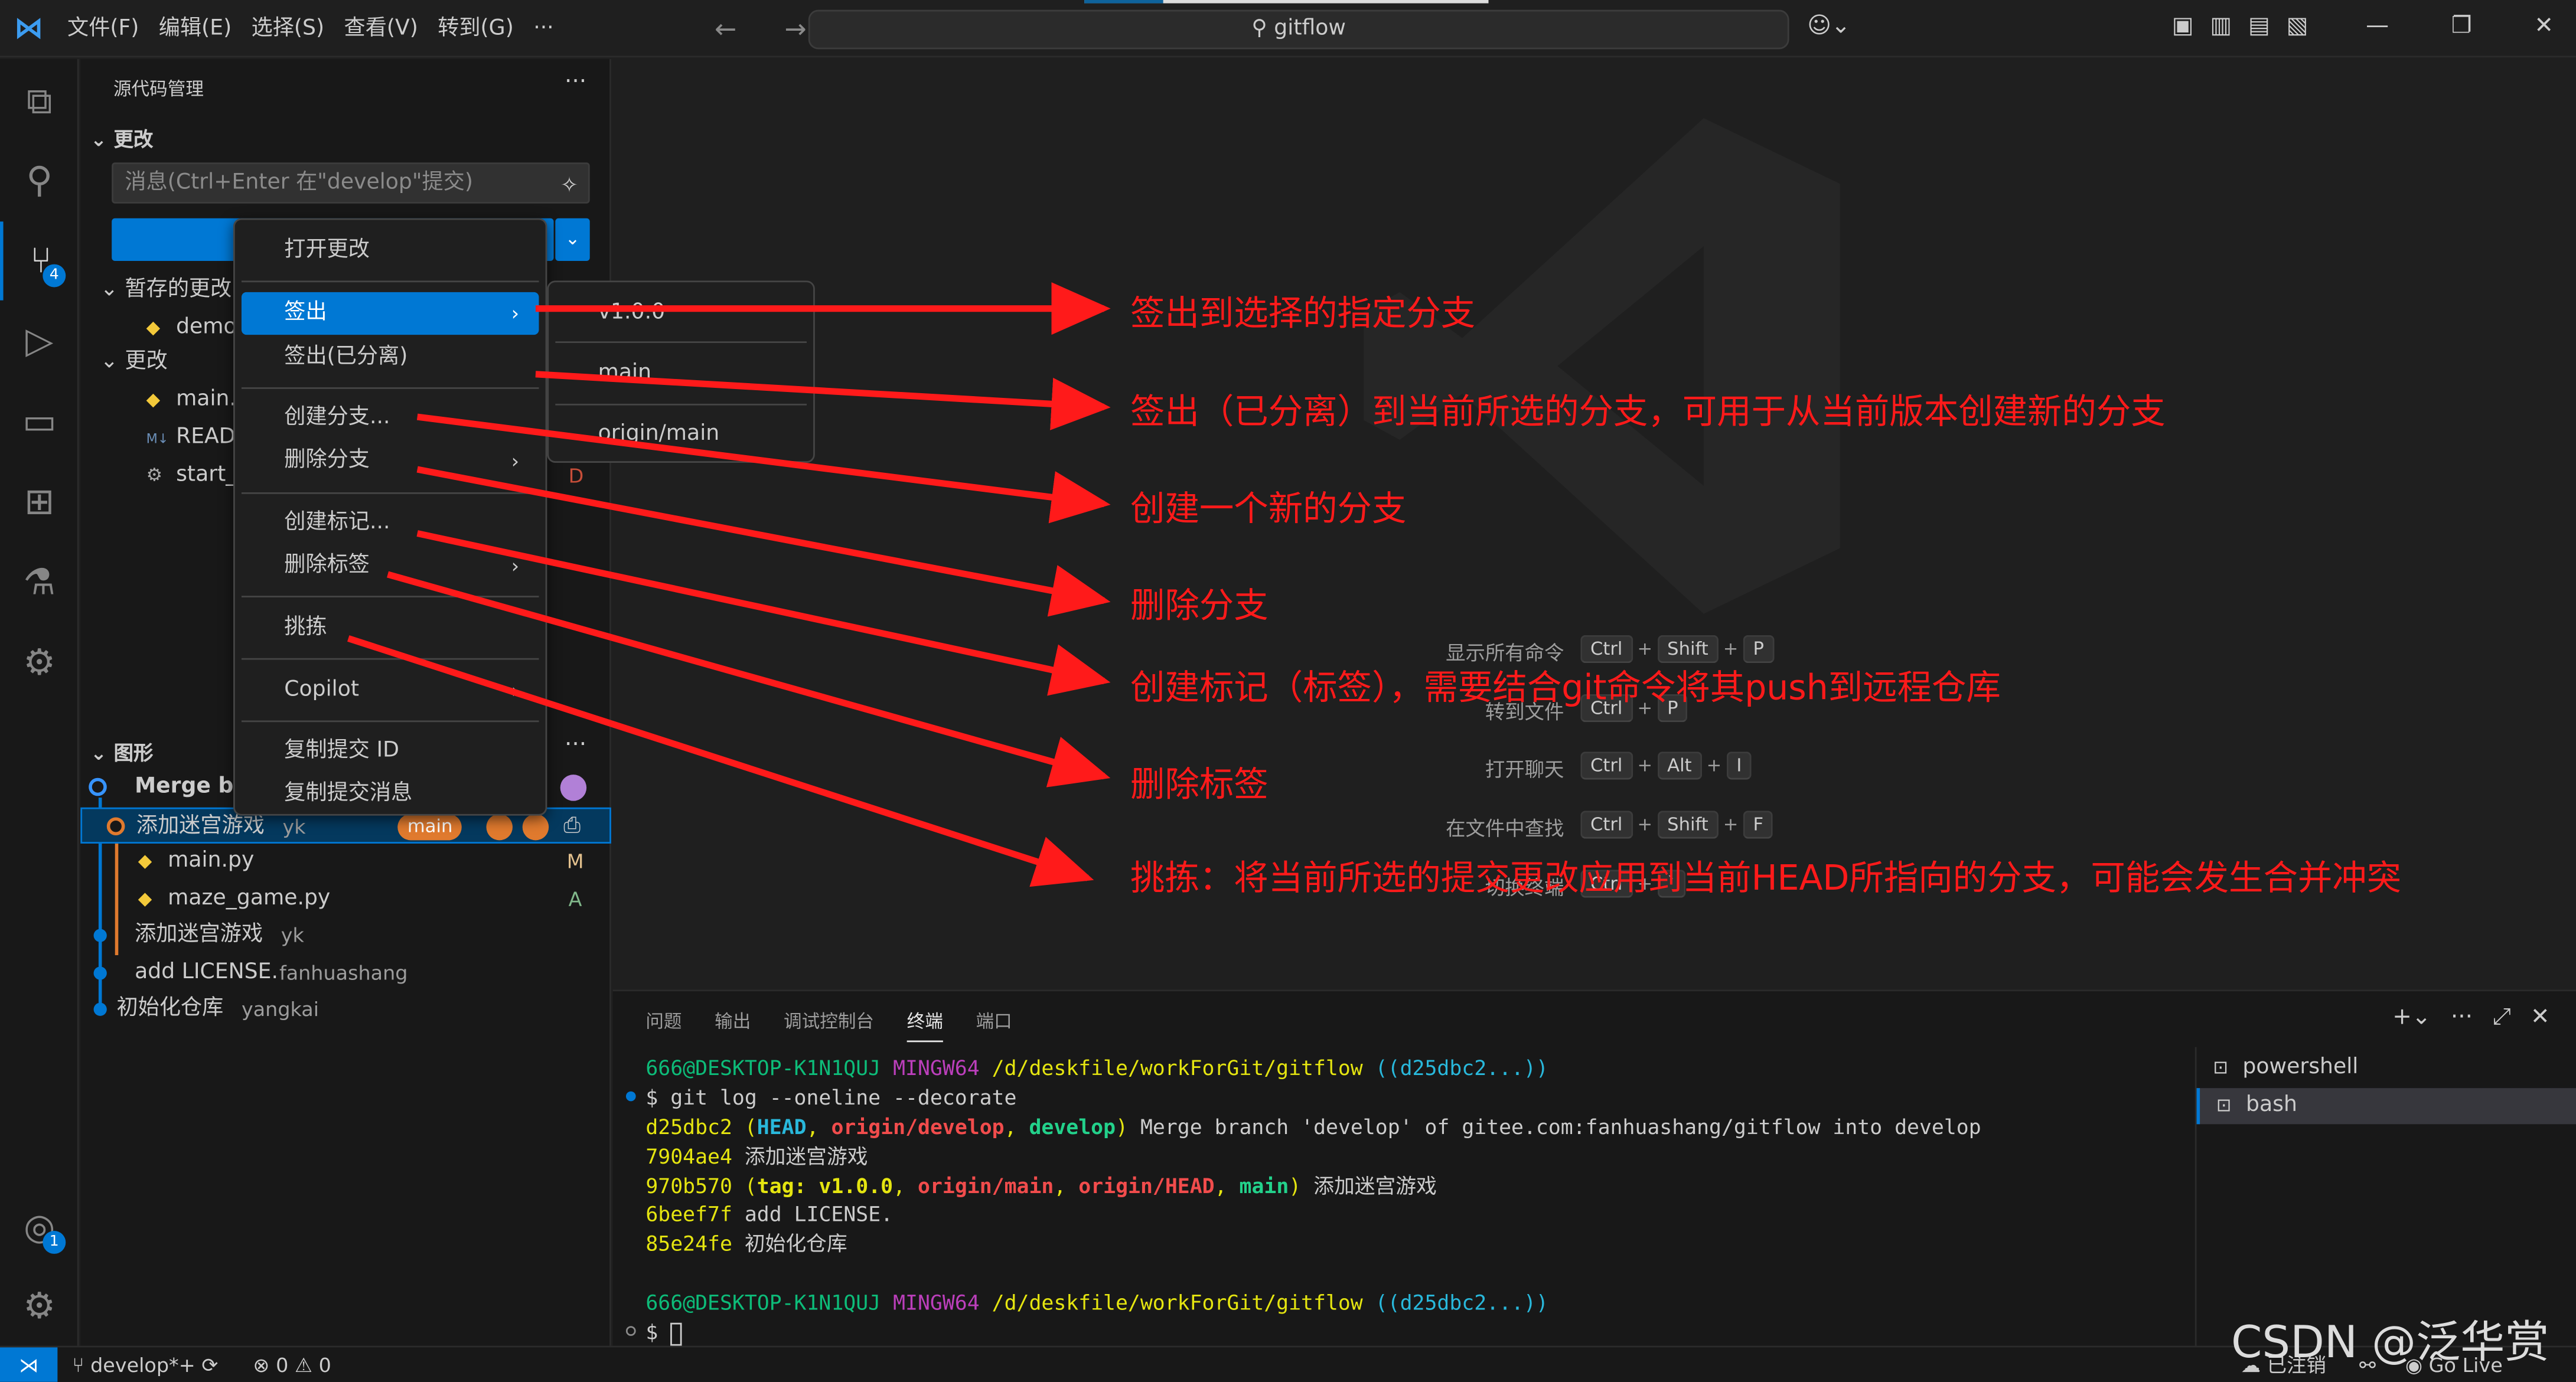 The image size is (2576, 1382). Describe the element at coordinates (29, 28) in the screenshot. I see `vscode-logo-icon: ⋈` at that location.